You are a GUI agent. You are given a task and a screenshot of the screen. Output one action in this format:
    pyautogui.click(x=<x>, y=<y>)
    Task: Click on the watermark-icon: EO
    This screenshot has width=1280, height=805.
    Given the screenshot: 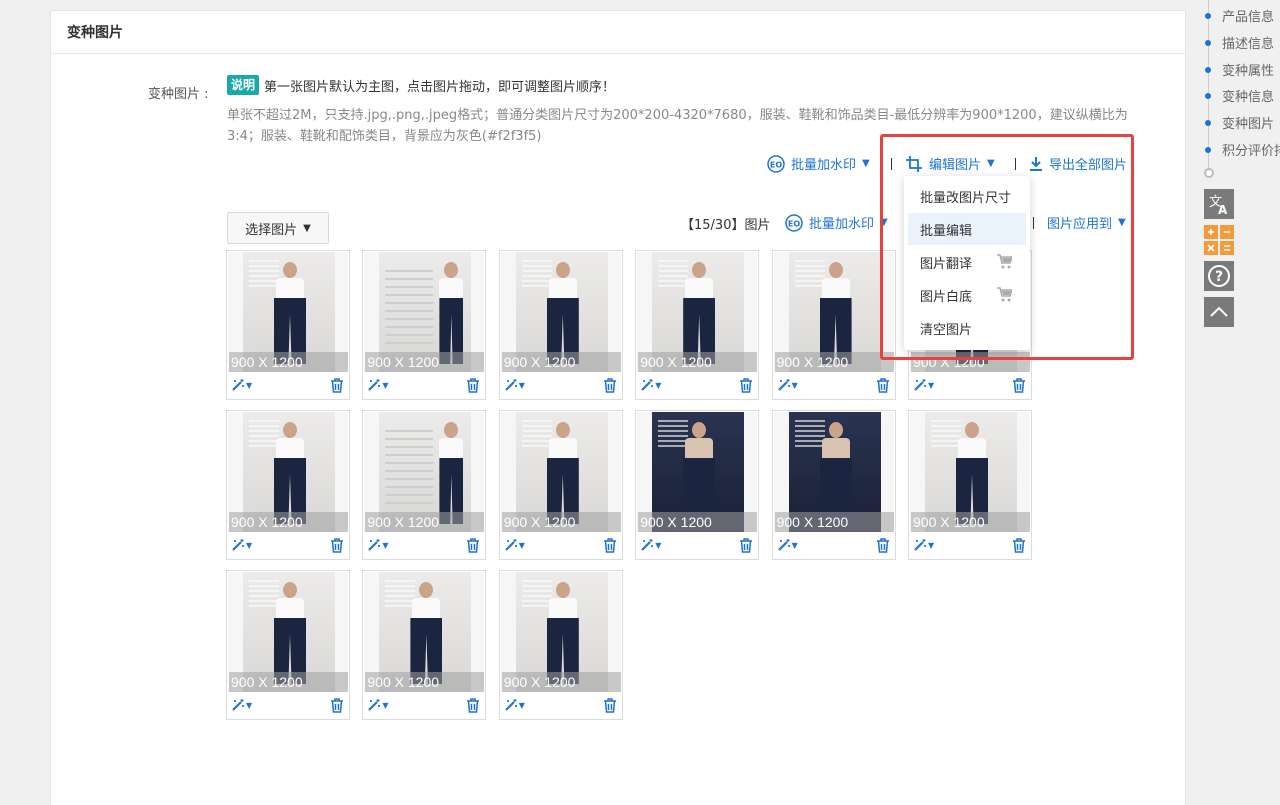 What is the action you would take?
    pyautogui.click(x=776, y=163)
    